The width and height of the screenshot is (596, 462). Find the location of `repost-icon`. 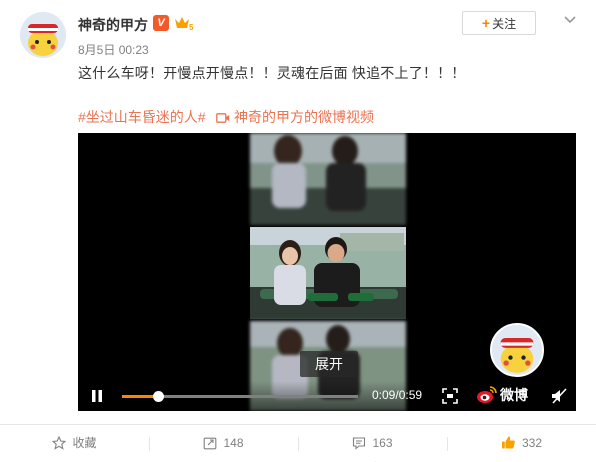

repost-icon is located at coordinates (210, 443).